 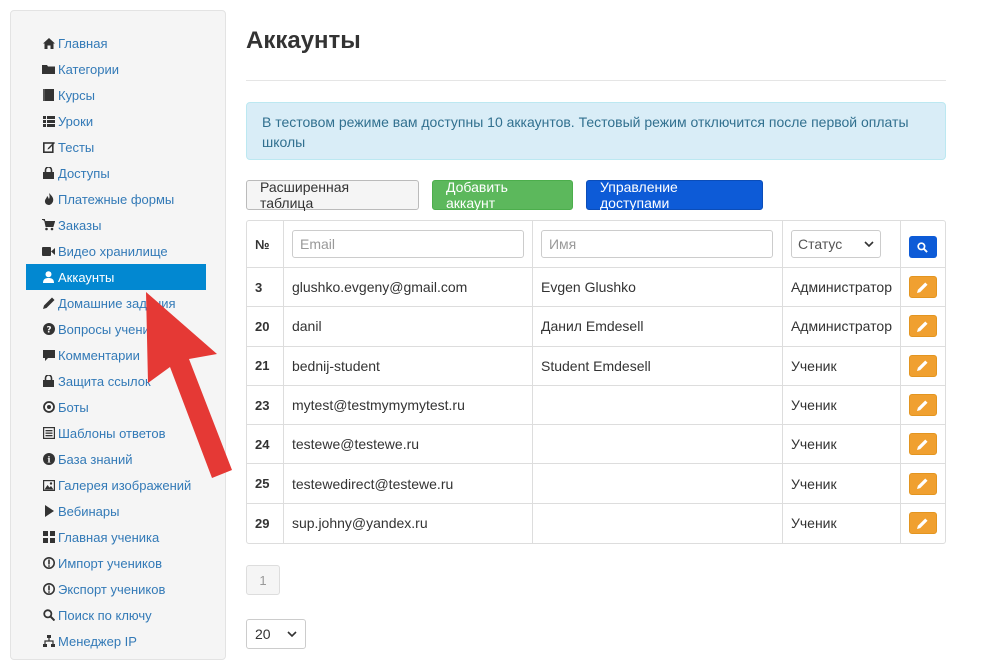 I want to click on sidebar-item-label: Видео хранилище, so click(x=113, y=251).